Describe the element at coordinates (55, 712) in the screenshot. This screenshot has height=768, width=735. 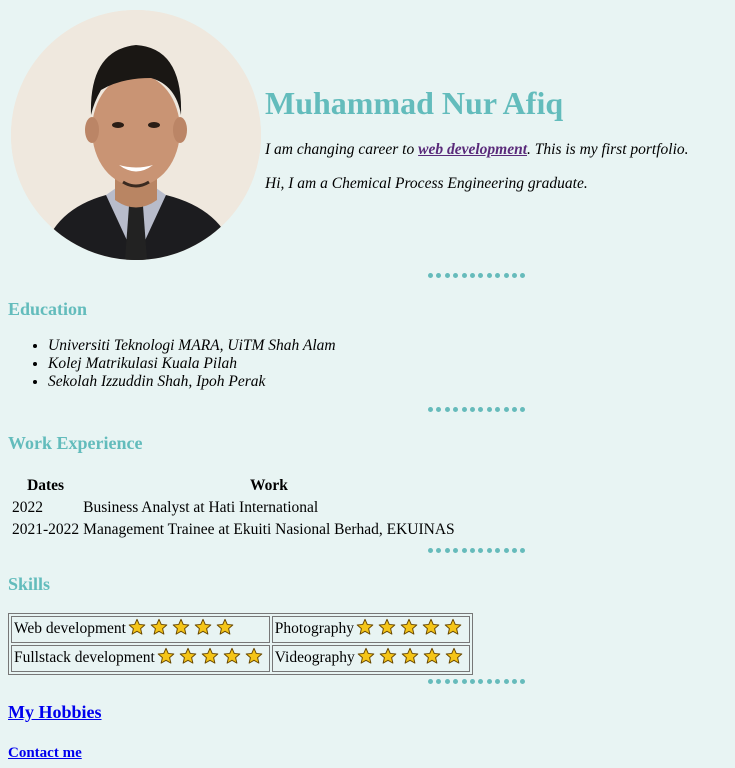
I see `my-hobbies-link: My Hobbies` at that location.